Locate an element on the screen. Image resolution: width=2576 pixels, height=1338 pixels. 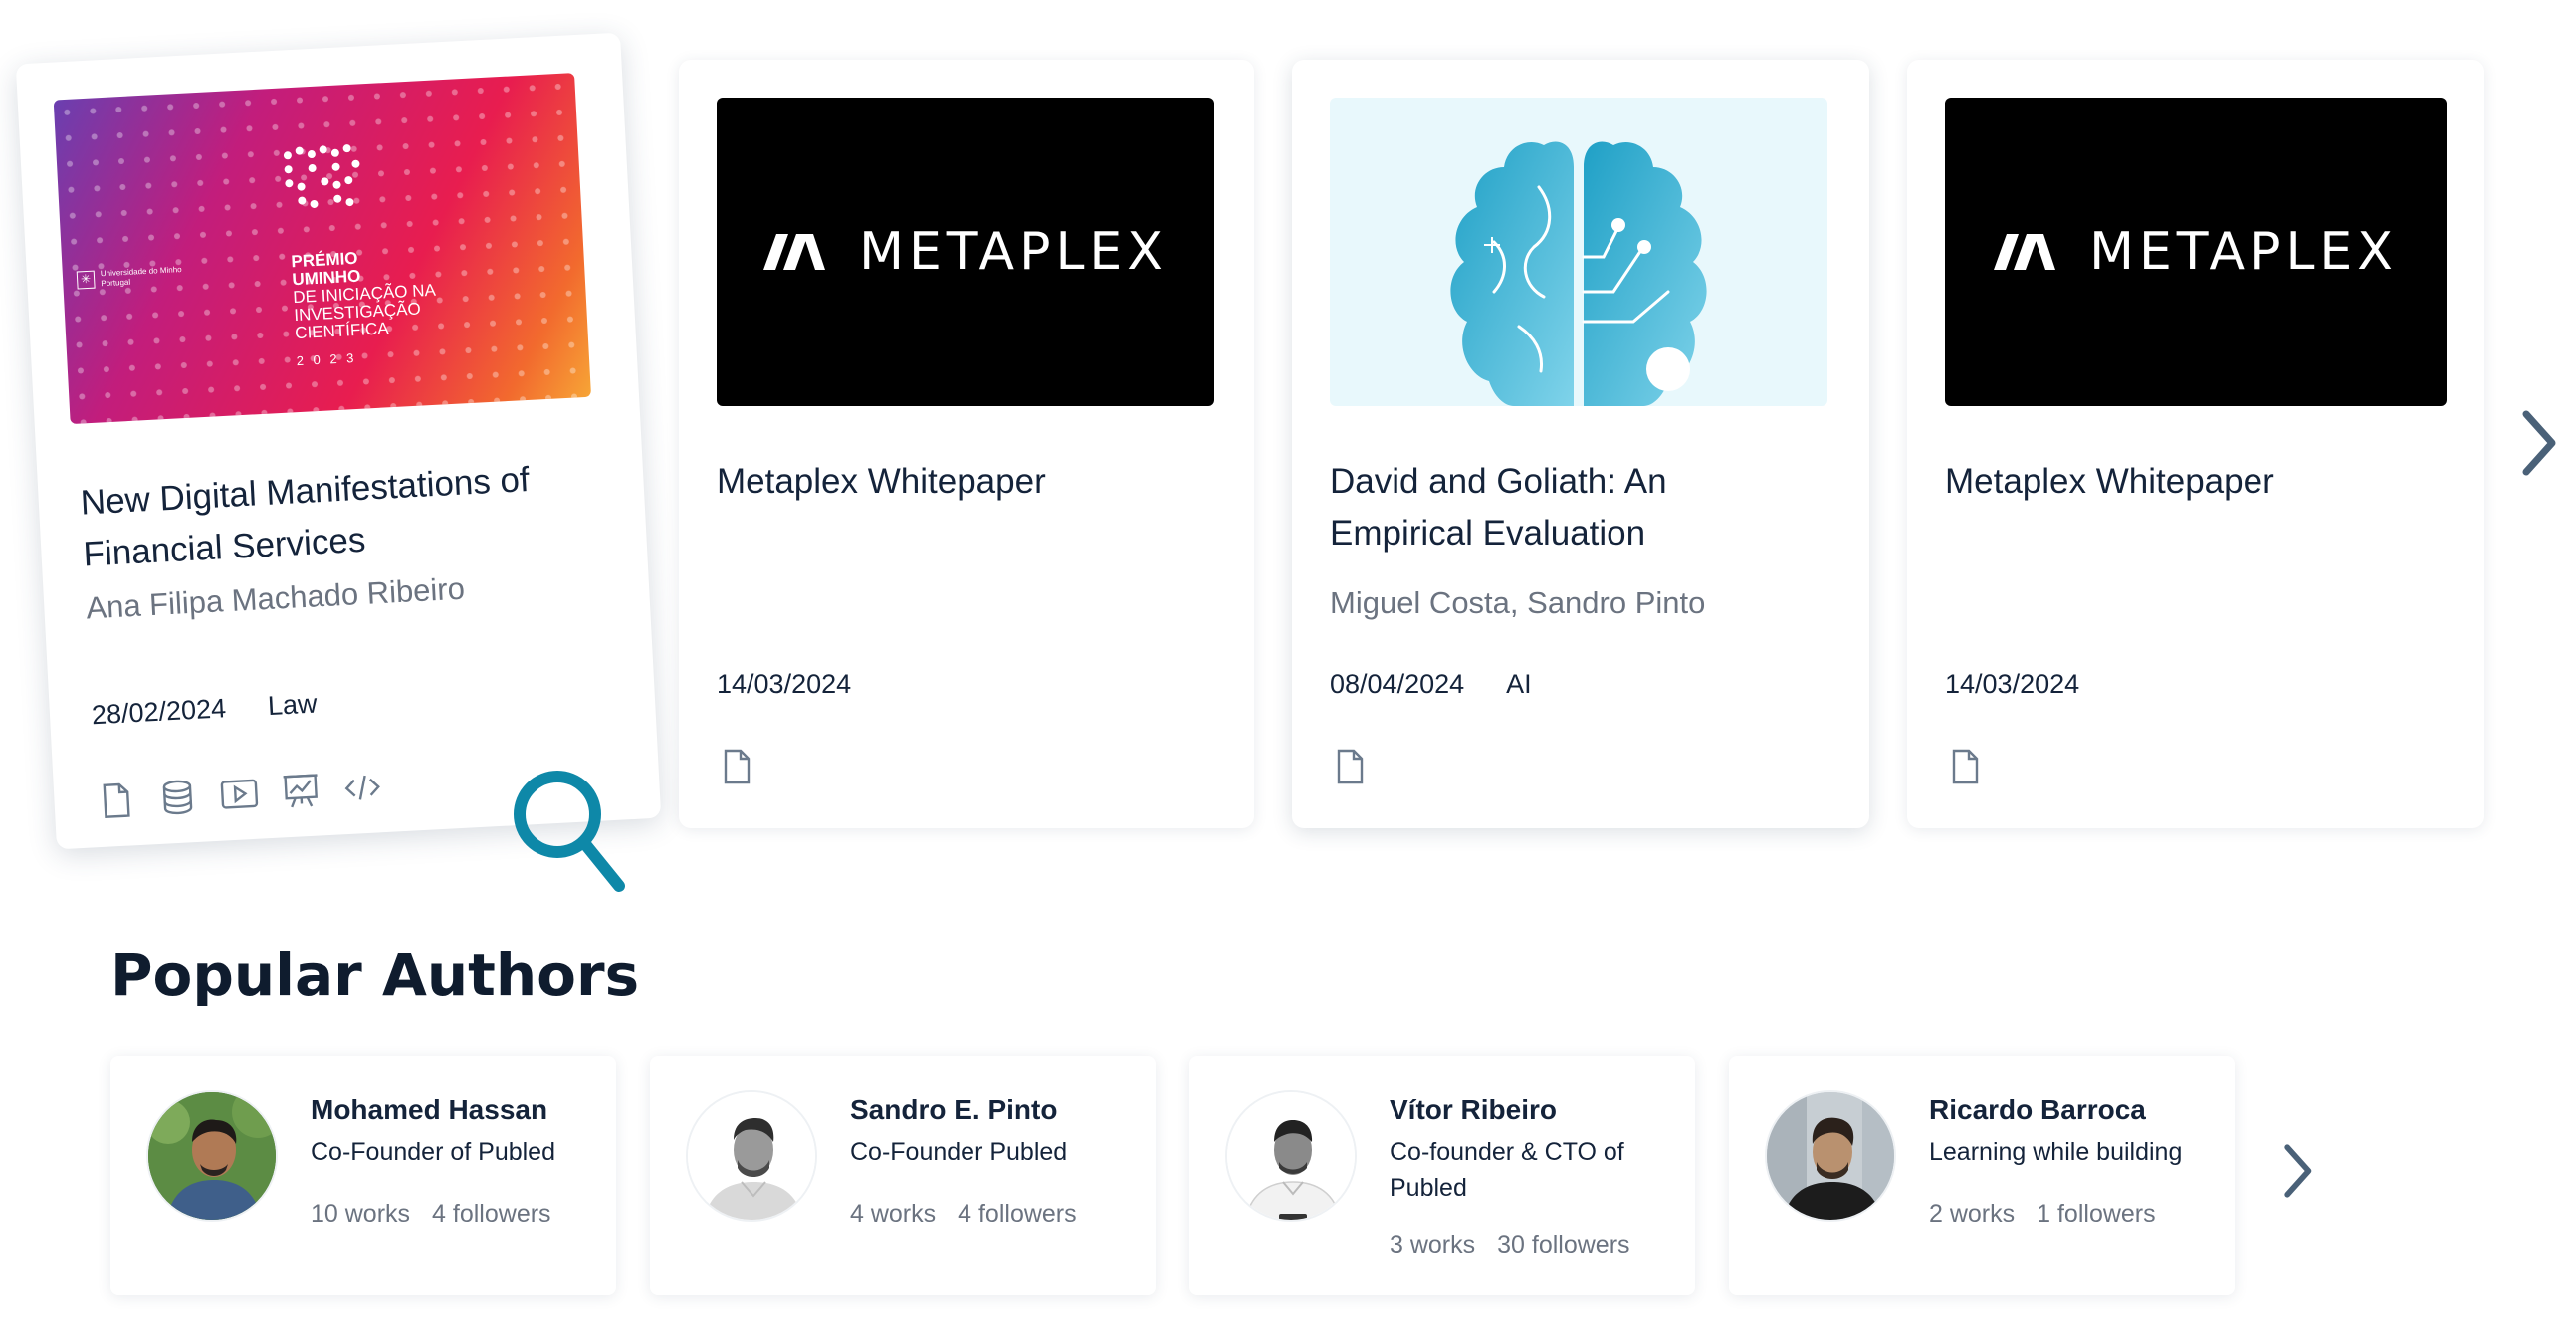
author-name: Vítor Ribeiro is located at coordinates (1473, 1110).